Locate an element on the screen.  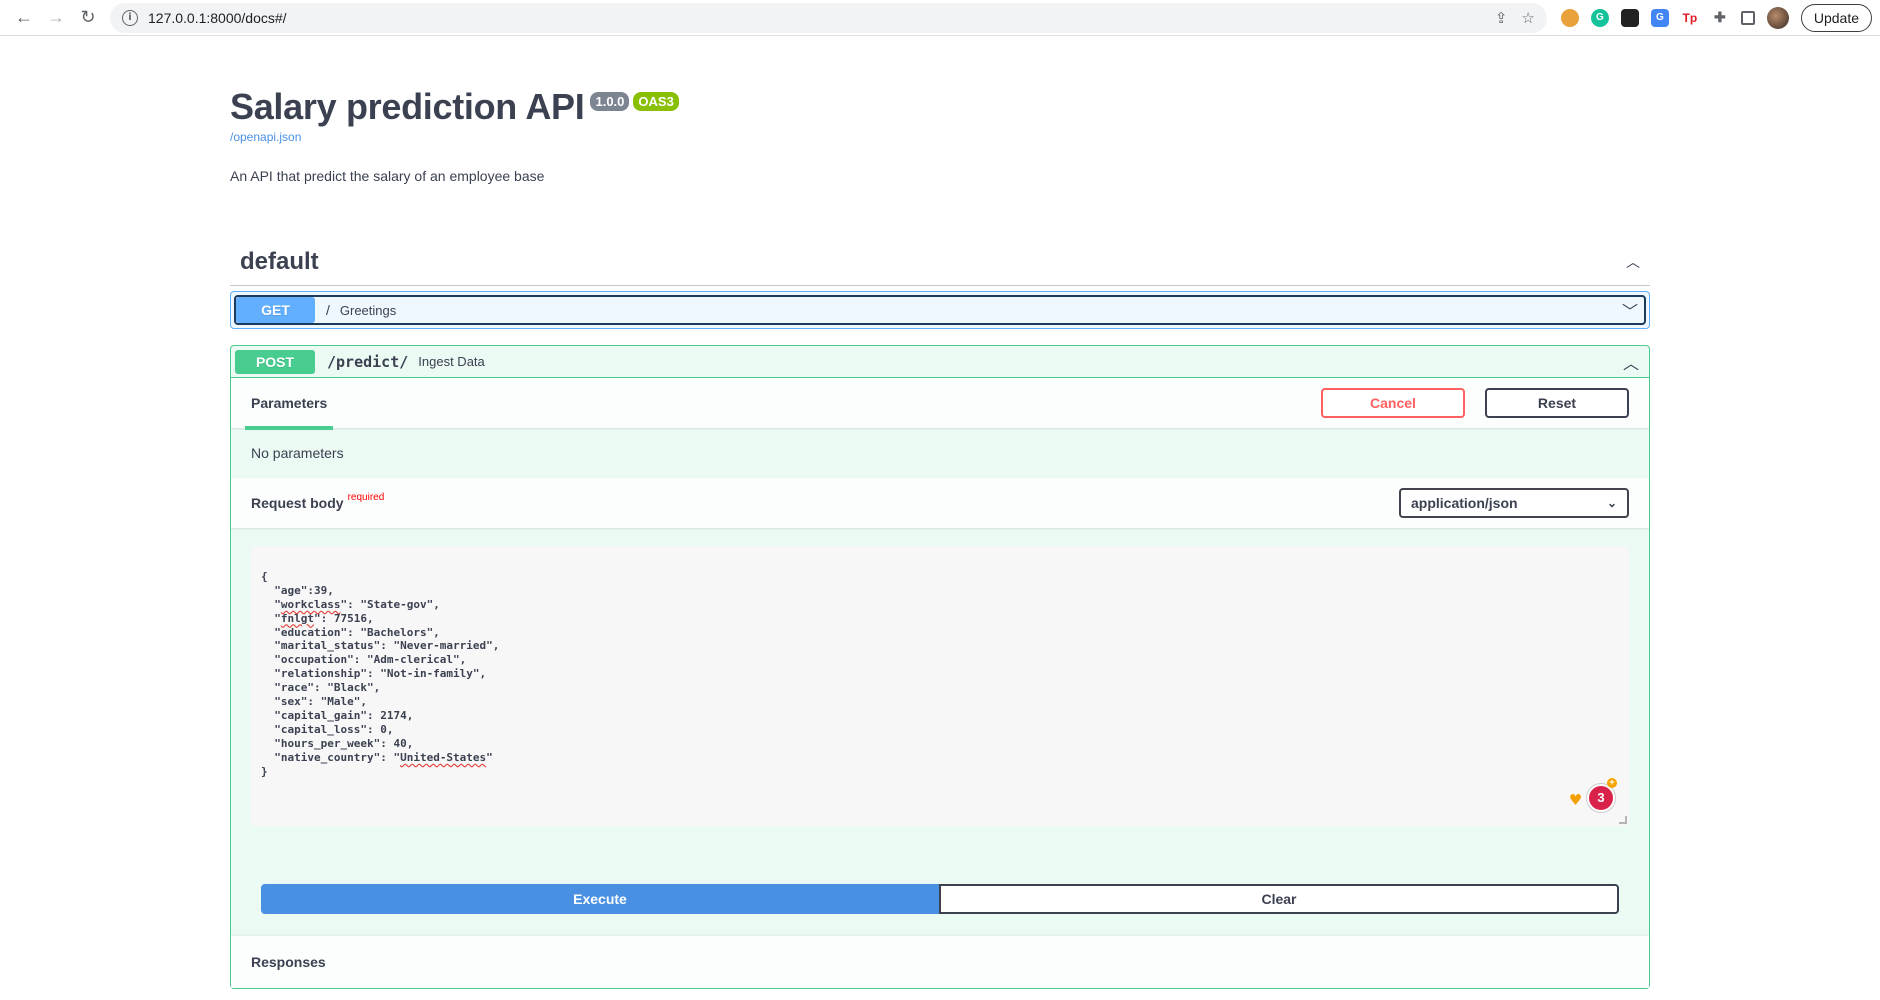
profile-avatar is located at coordinates (1777, 17).